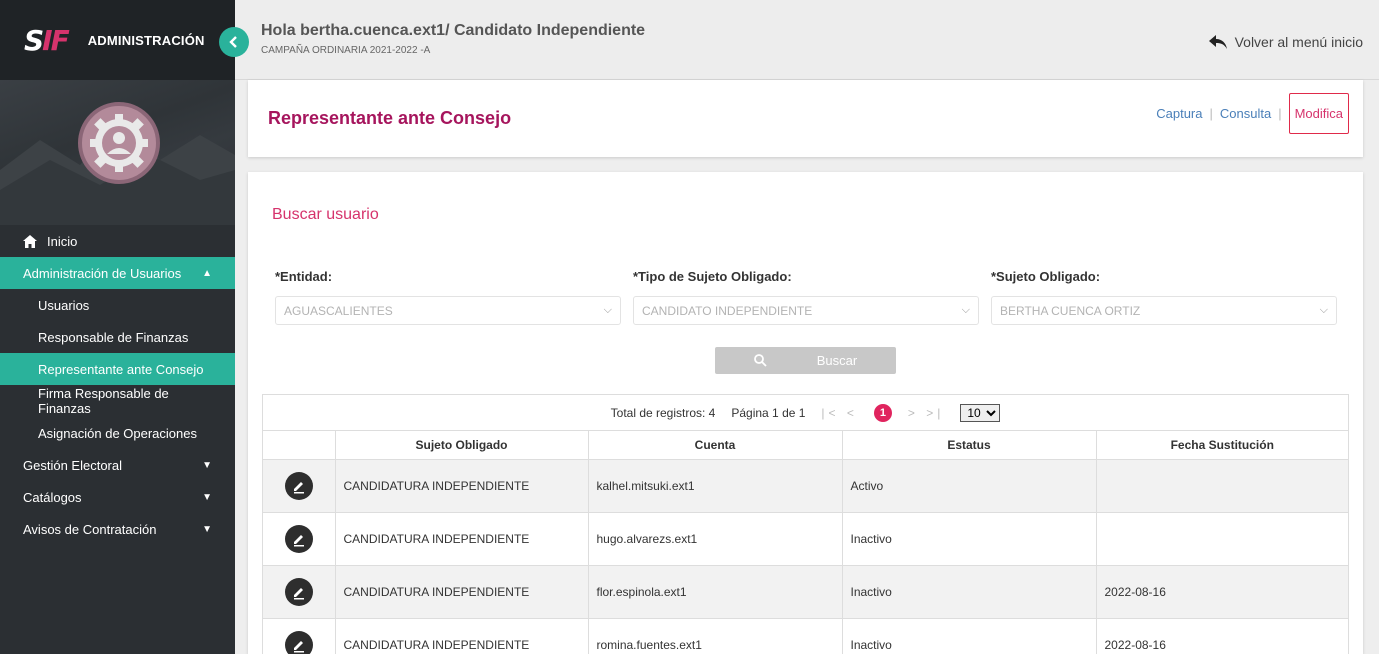 The height and width of the screenshot is (654, 1379). I want to click on nav-item-avisos-contratacion: Avisos de Contratación ▼, so click(117, 529).